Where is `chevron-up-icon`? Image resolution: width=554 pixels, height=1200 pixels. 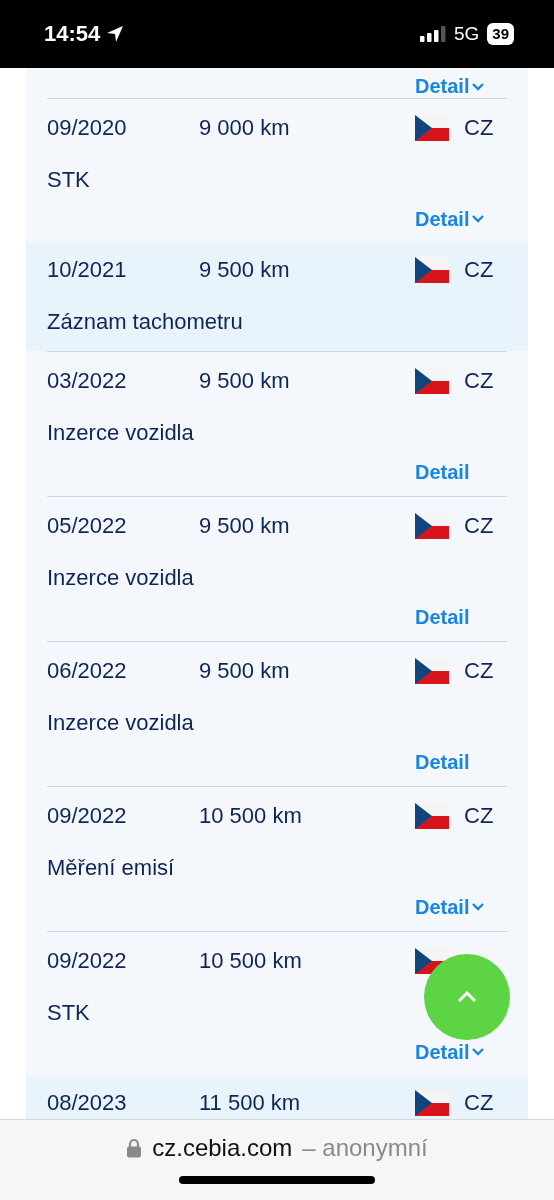
chevron-up-icon is located at coordinates (467, 997).